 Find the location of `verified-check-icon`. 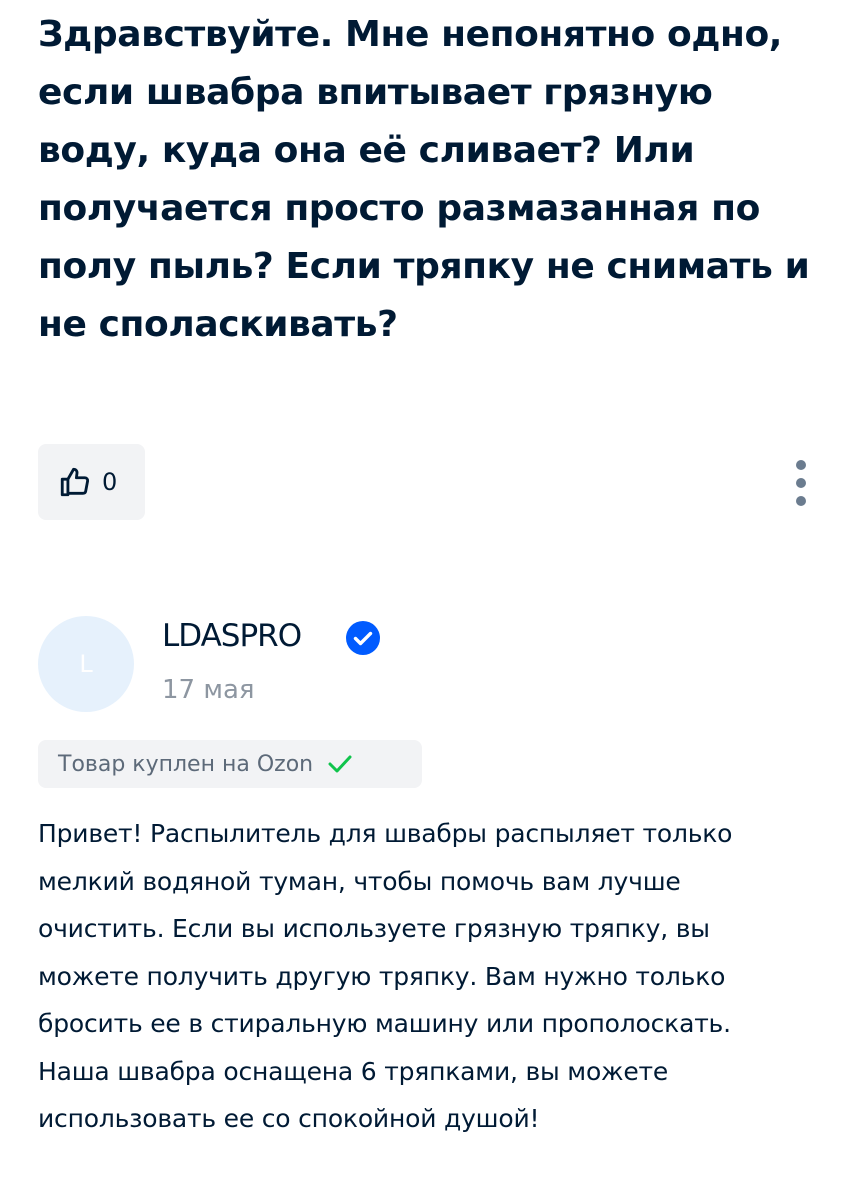

verified-check-icon is located at coordinates (363, 638).